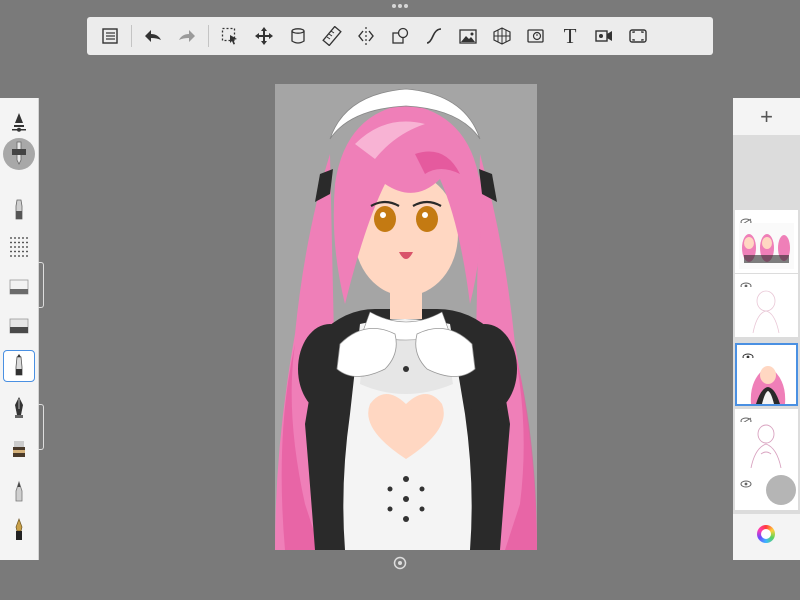 The height and width of the screenshot is (600, 800). What do you see at coordinates (187, 36) in the screenshot?
I see `redo-icon` at bounding box center [187, 36].